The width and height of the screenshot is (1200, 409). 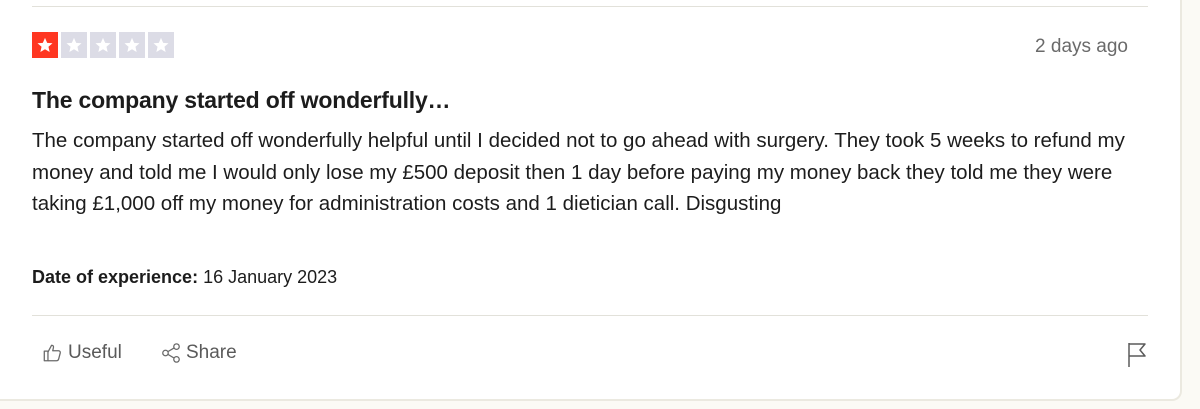 I want to click on bottom-divider, so click(x=590, y=315).